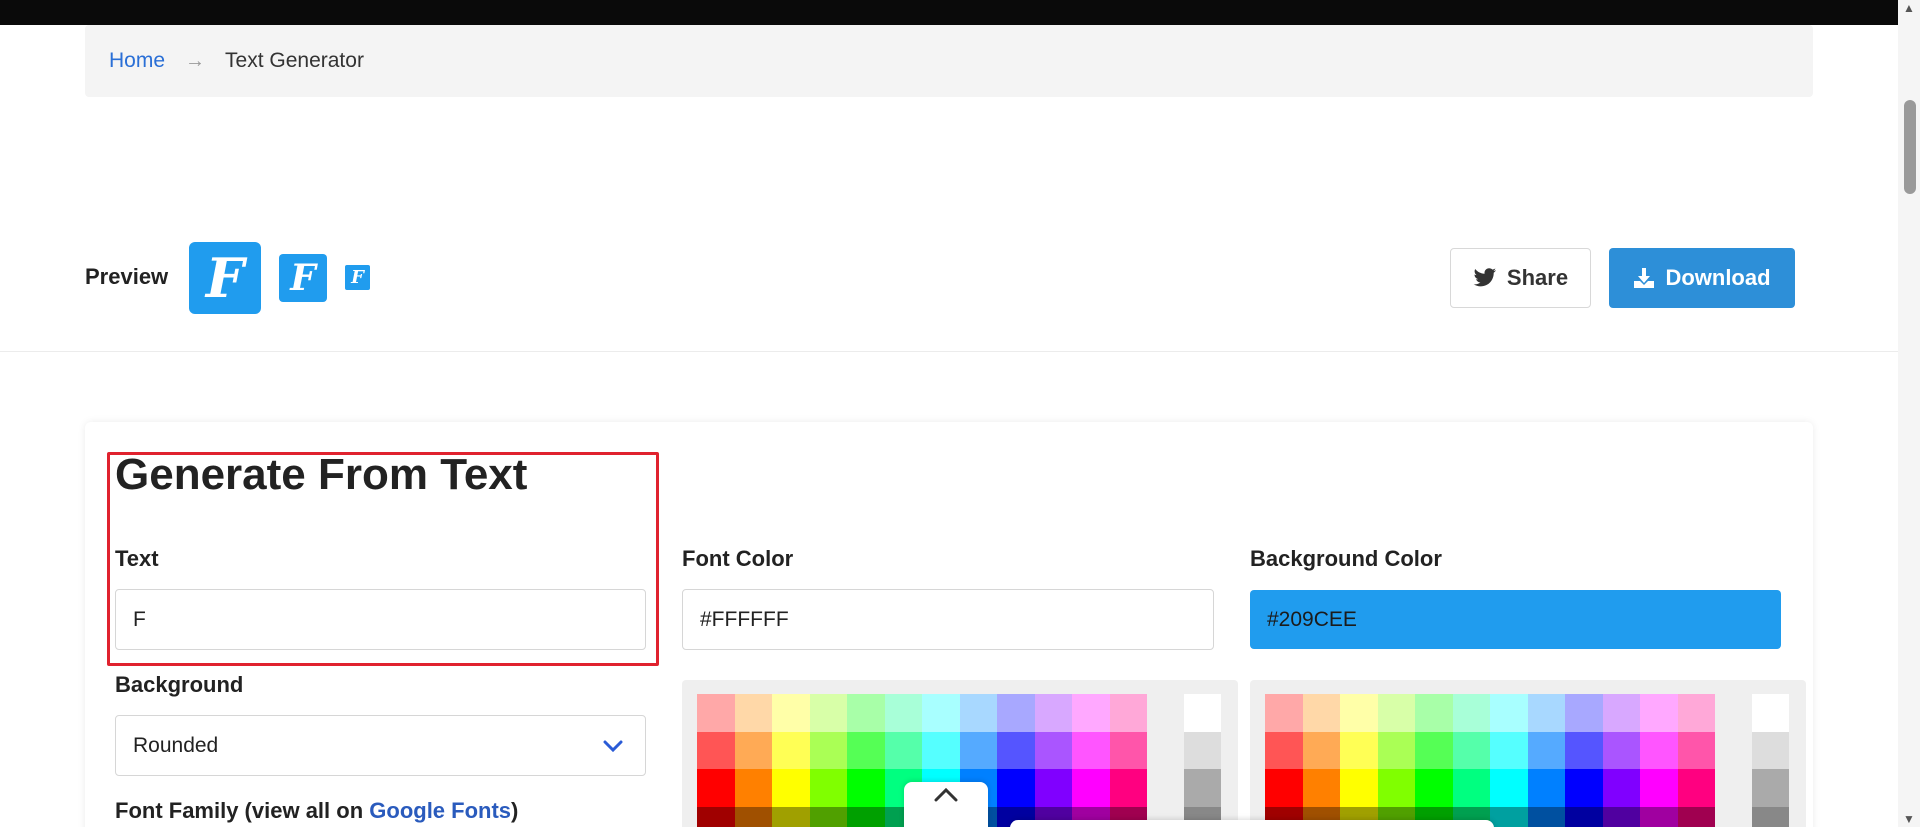 The height and width of the screenshot is (827, 1920). What do you see at coordinates (1910, 147) in the screenshot?
I see `scroll-thumb` at bounding box center [1910, 147].